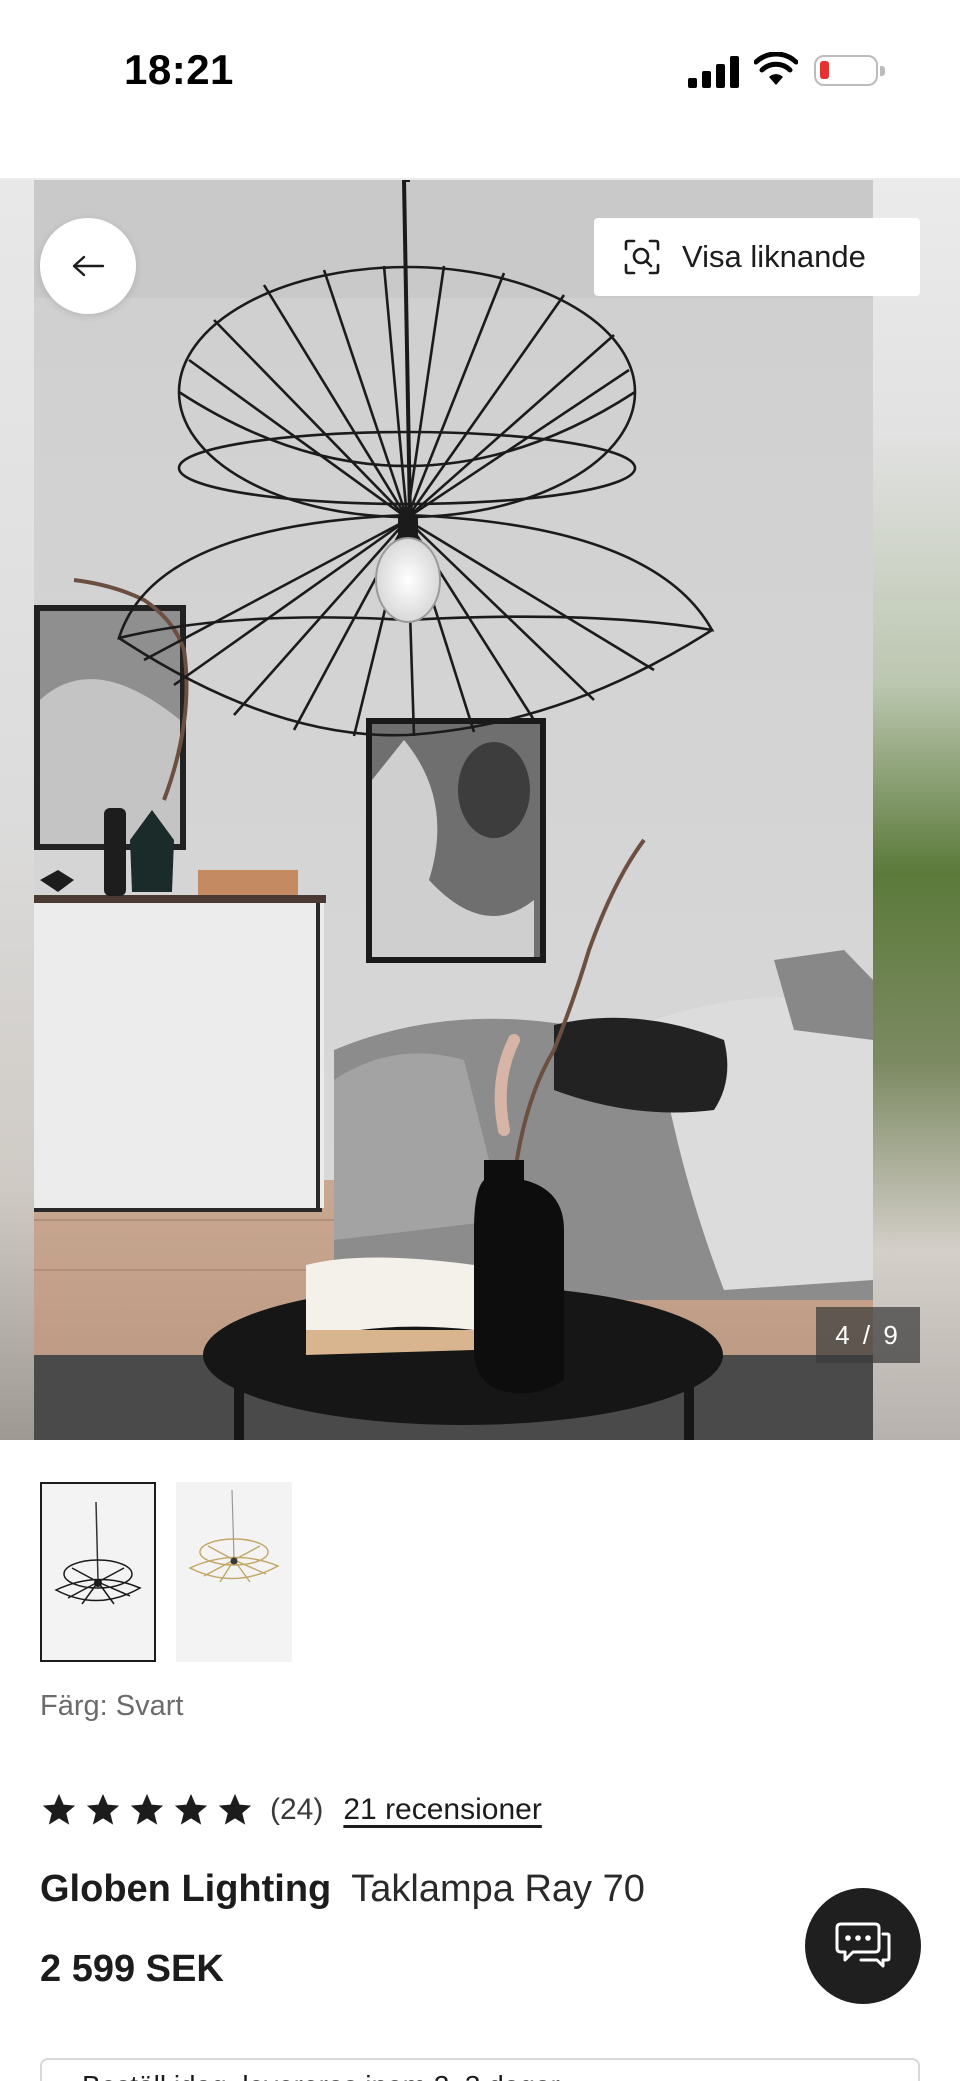  I want to click on battery-icon, so click(849, 70).